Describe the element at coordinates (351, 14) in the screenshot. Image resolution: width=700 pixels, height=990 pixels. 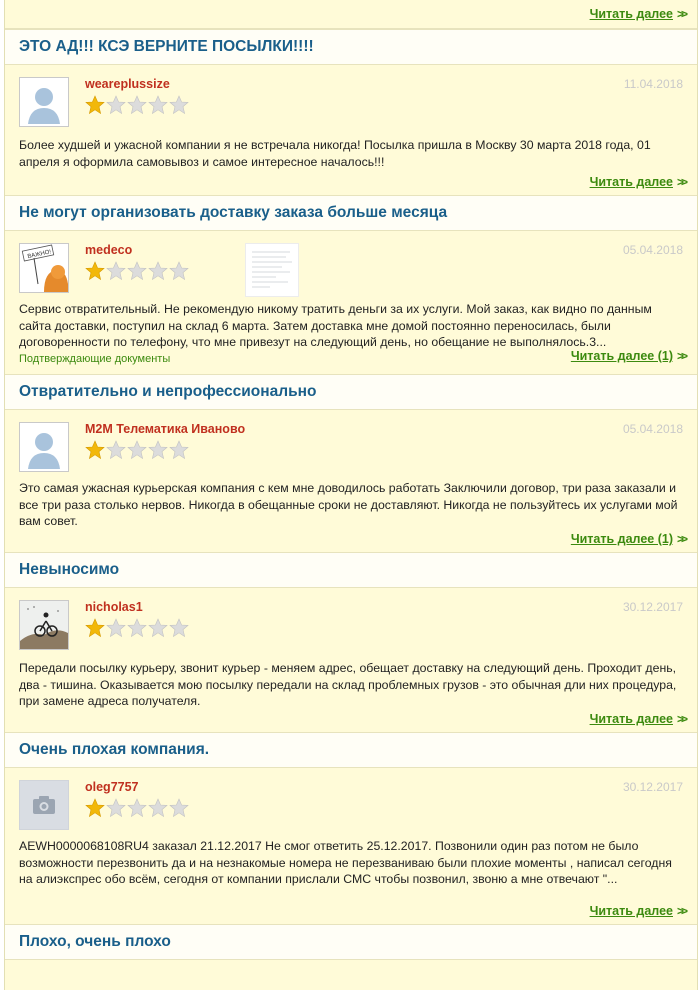
I see `top-read-more-row: Читать далее >>` at that location.